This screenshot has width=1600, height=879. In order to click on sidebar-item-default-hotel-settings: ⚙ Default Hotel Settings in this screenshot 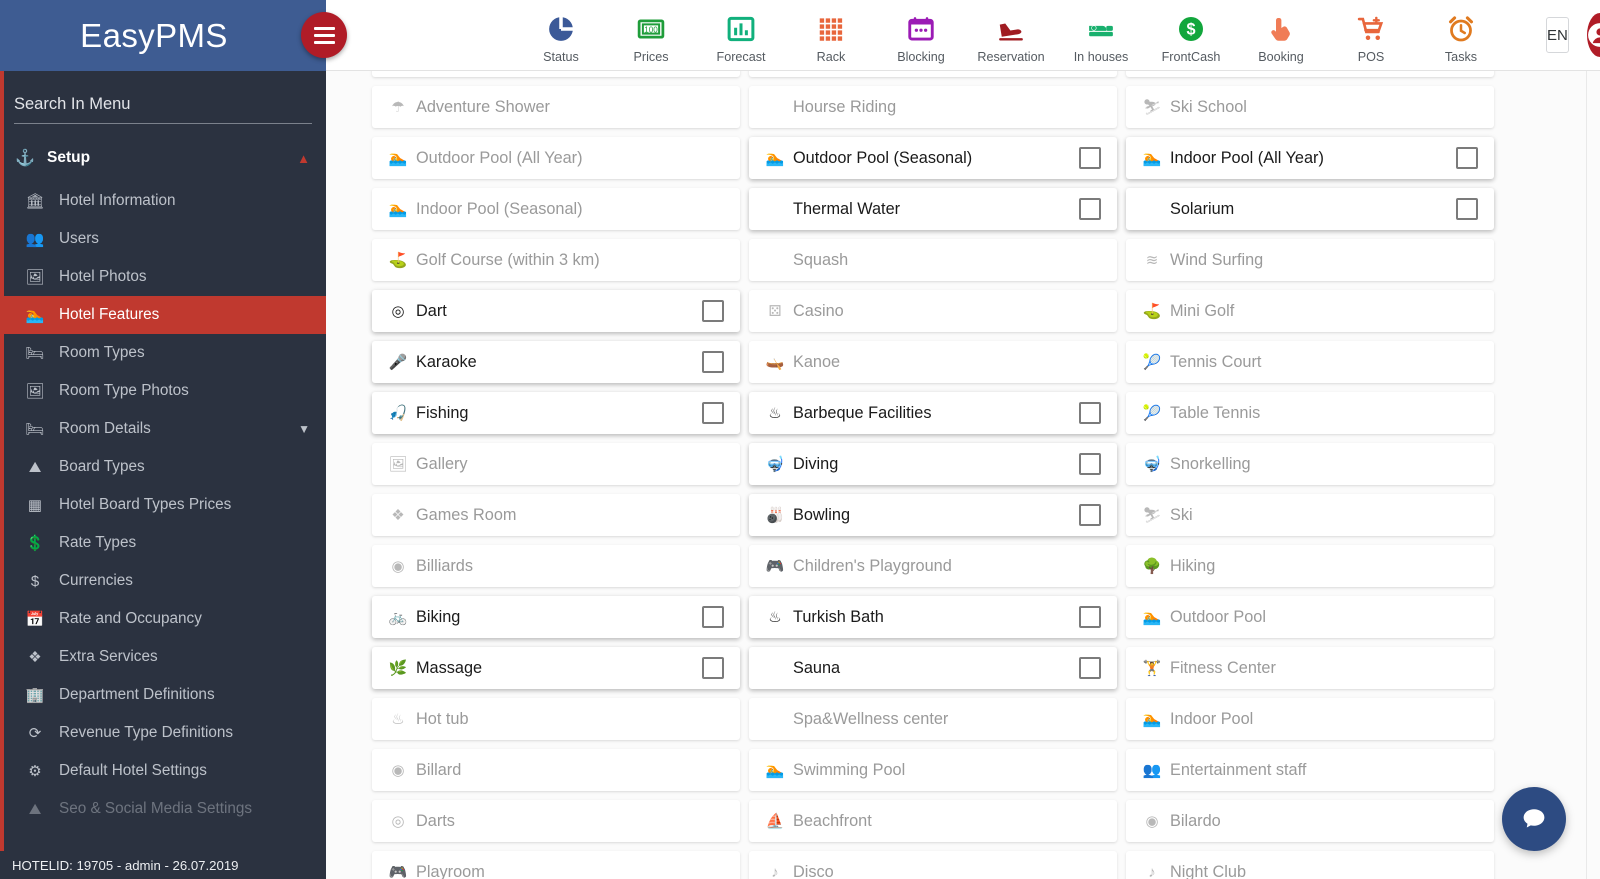, I will do `click(163, 771)`.